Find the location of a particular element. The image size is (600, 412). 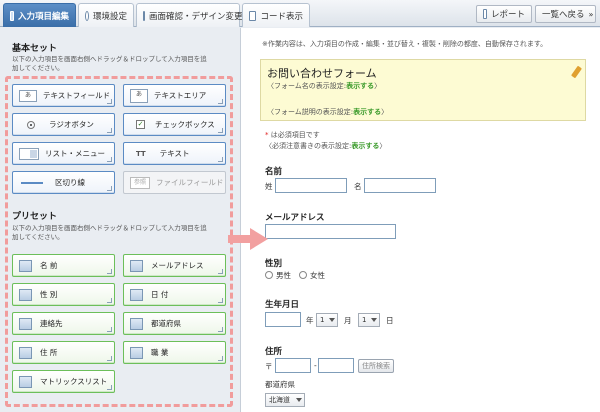

male-radio is located at coordinates (269, 275).